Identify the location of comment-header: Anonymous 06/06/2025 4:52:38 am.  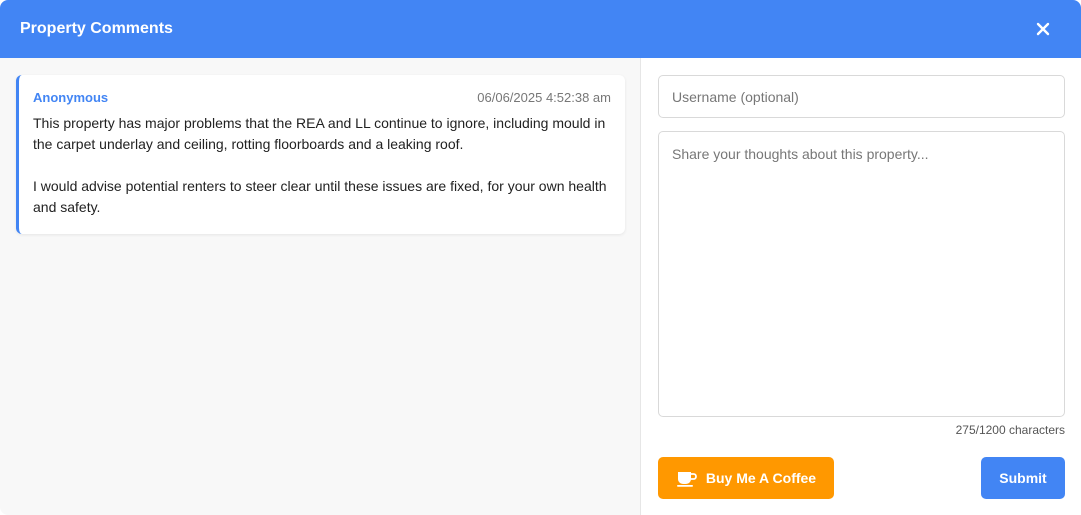
(322, 97).